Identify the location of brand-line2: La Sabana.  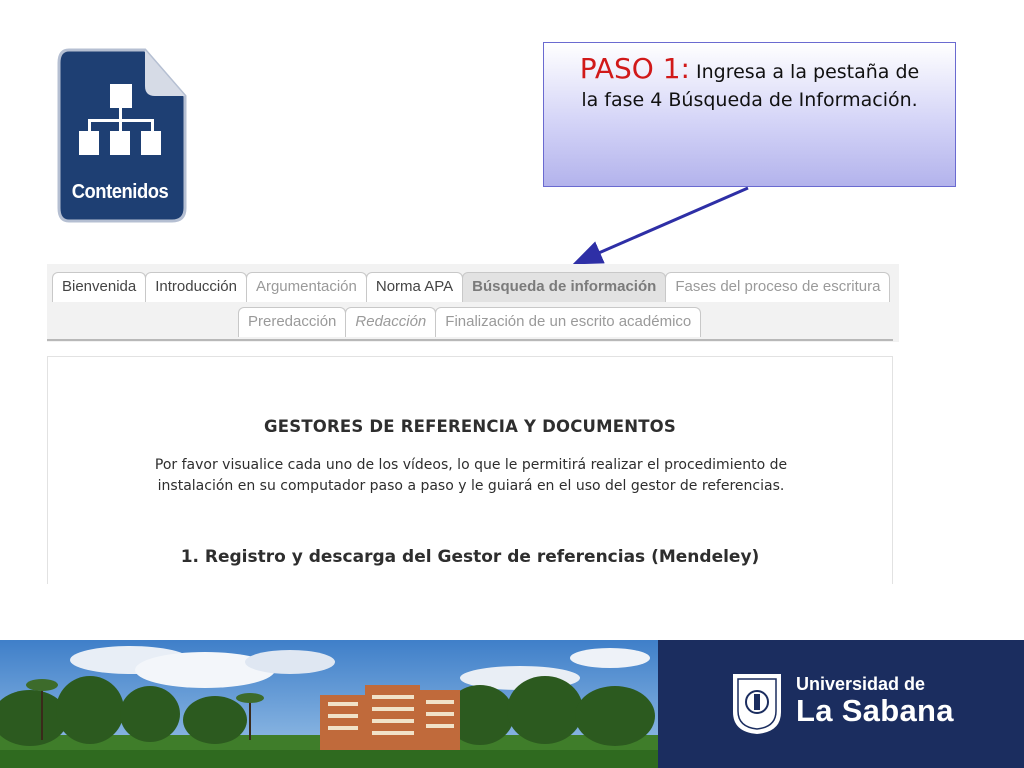
(875, 710).